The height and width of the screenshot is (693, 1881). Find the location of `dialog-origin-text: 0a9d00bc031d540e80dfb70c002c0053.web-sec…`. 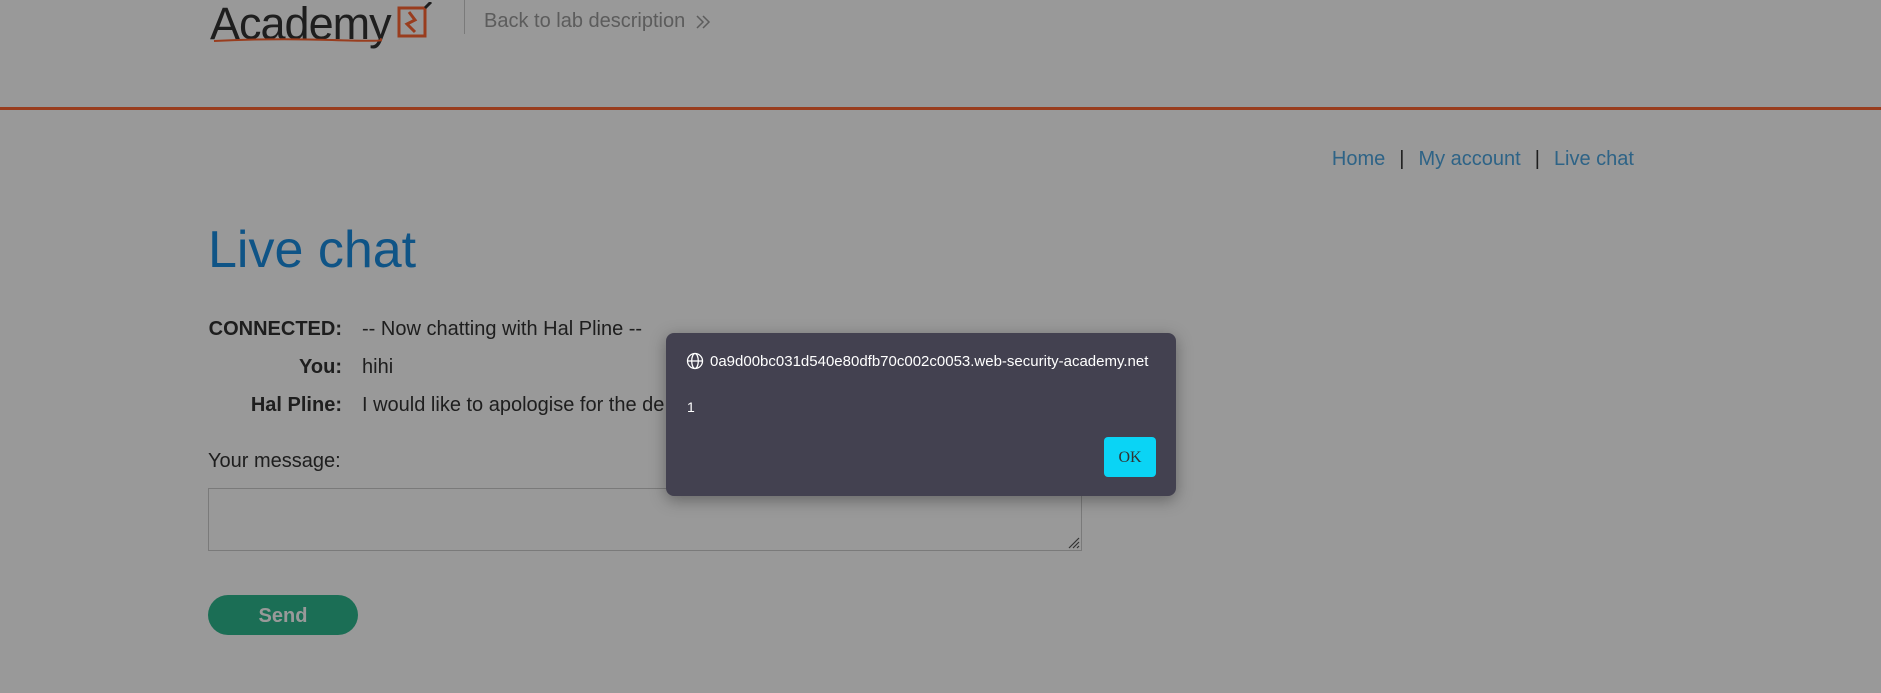

dialog-origin-text: 0a9d00bc031d540e80dfb70c002c0053.web-sec… is located at coordinates (929, 361).